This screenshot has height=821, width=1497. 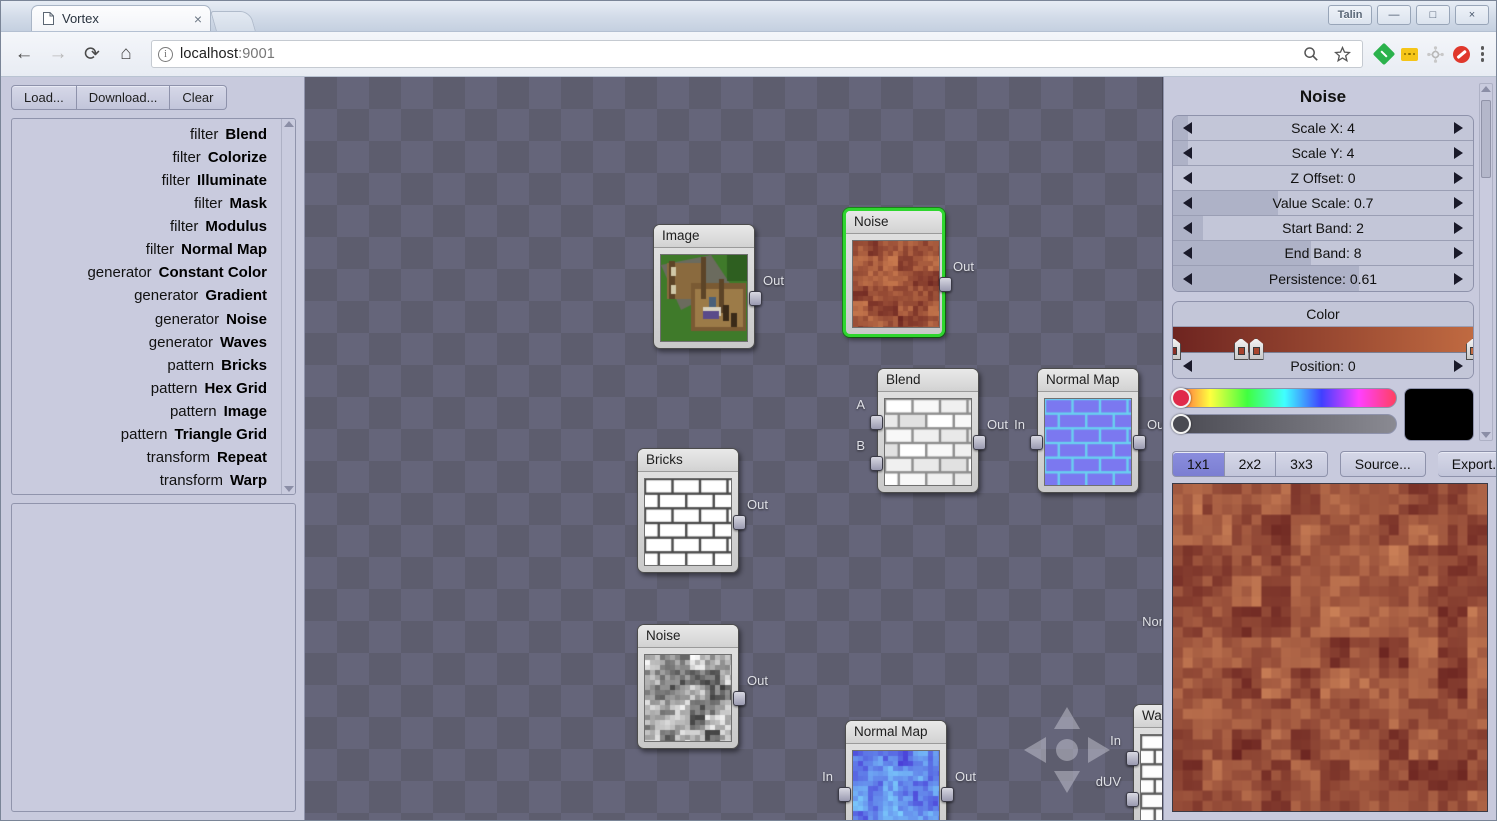 What do you see at coordinates (1311, 54) in the screenshot?
I see `search-icon` at bounding box center [1311, 54].